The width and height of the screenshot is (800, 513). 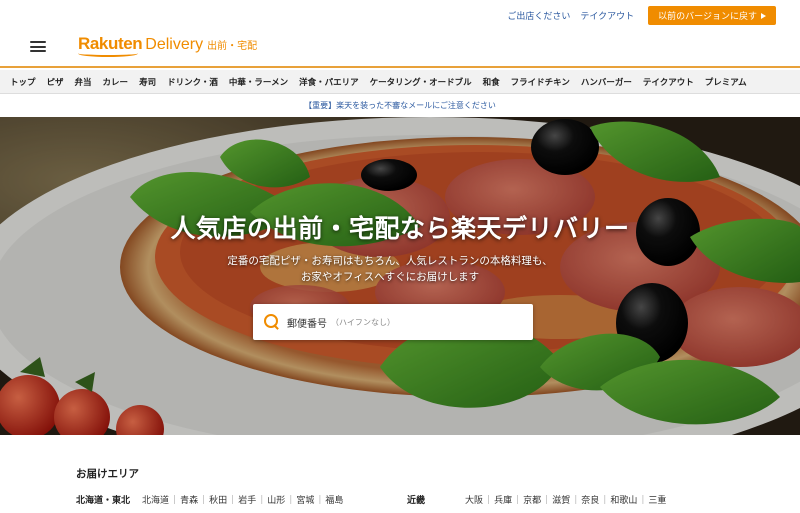 I want to click on postal-code-label: 郵便番号, so click(x=307, y=324).